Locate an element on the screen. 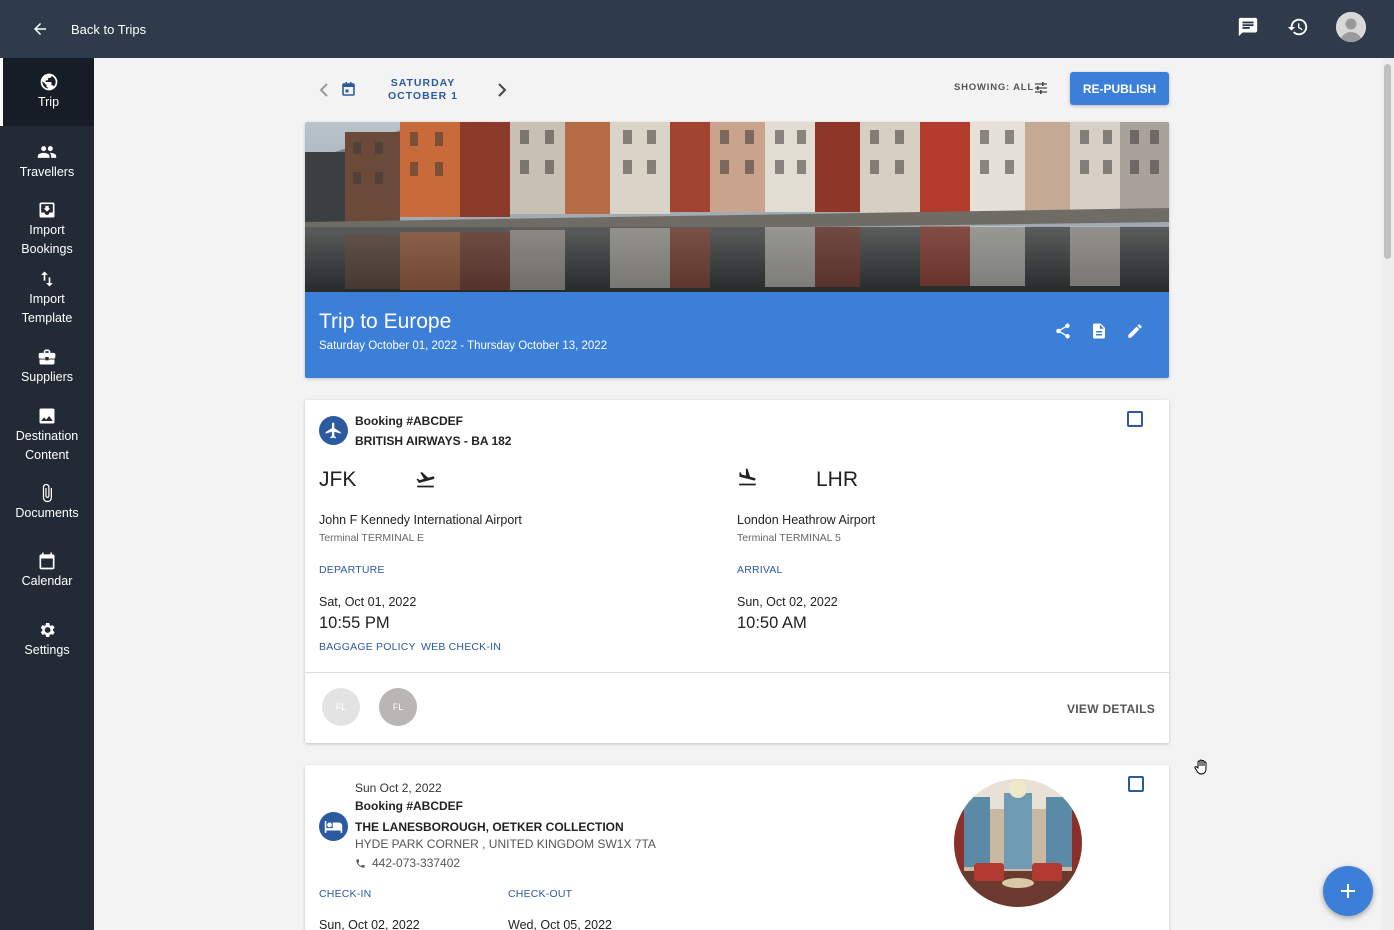  baggage-policy-link: BAGGAGE POLICY is located at coordinates (367, 647).